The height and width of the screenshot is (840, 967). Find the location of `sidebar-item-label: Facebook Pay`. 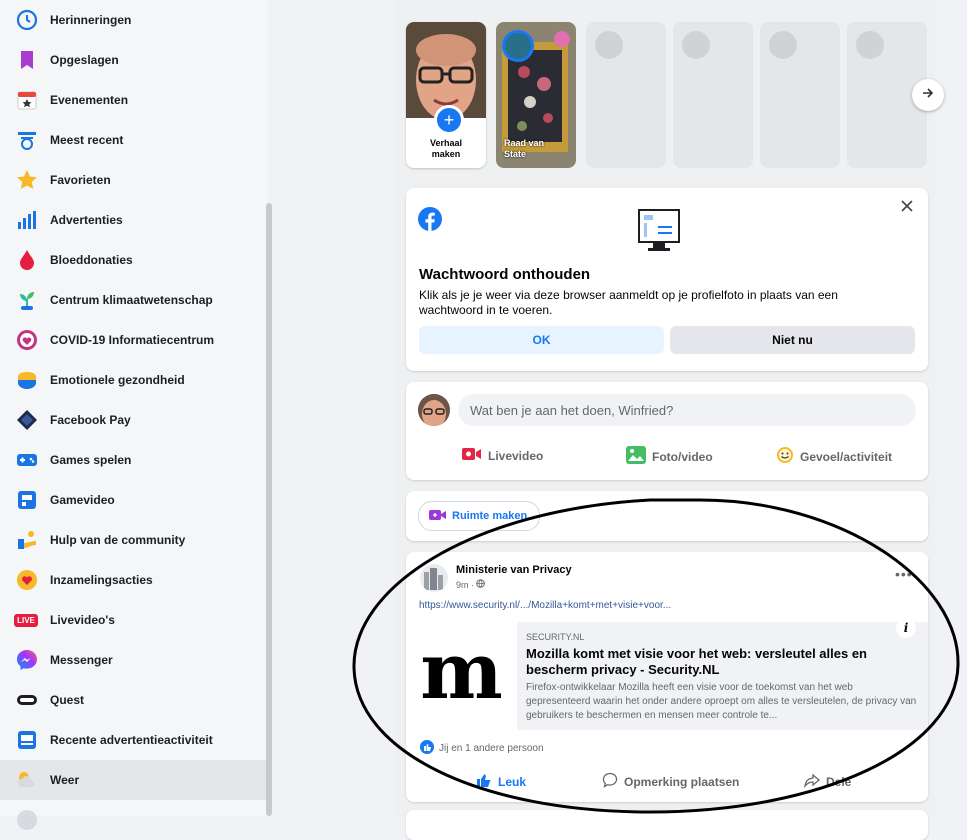

sidebar-item-label: Facebook Pay is located at coordinates (90, 420).